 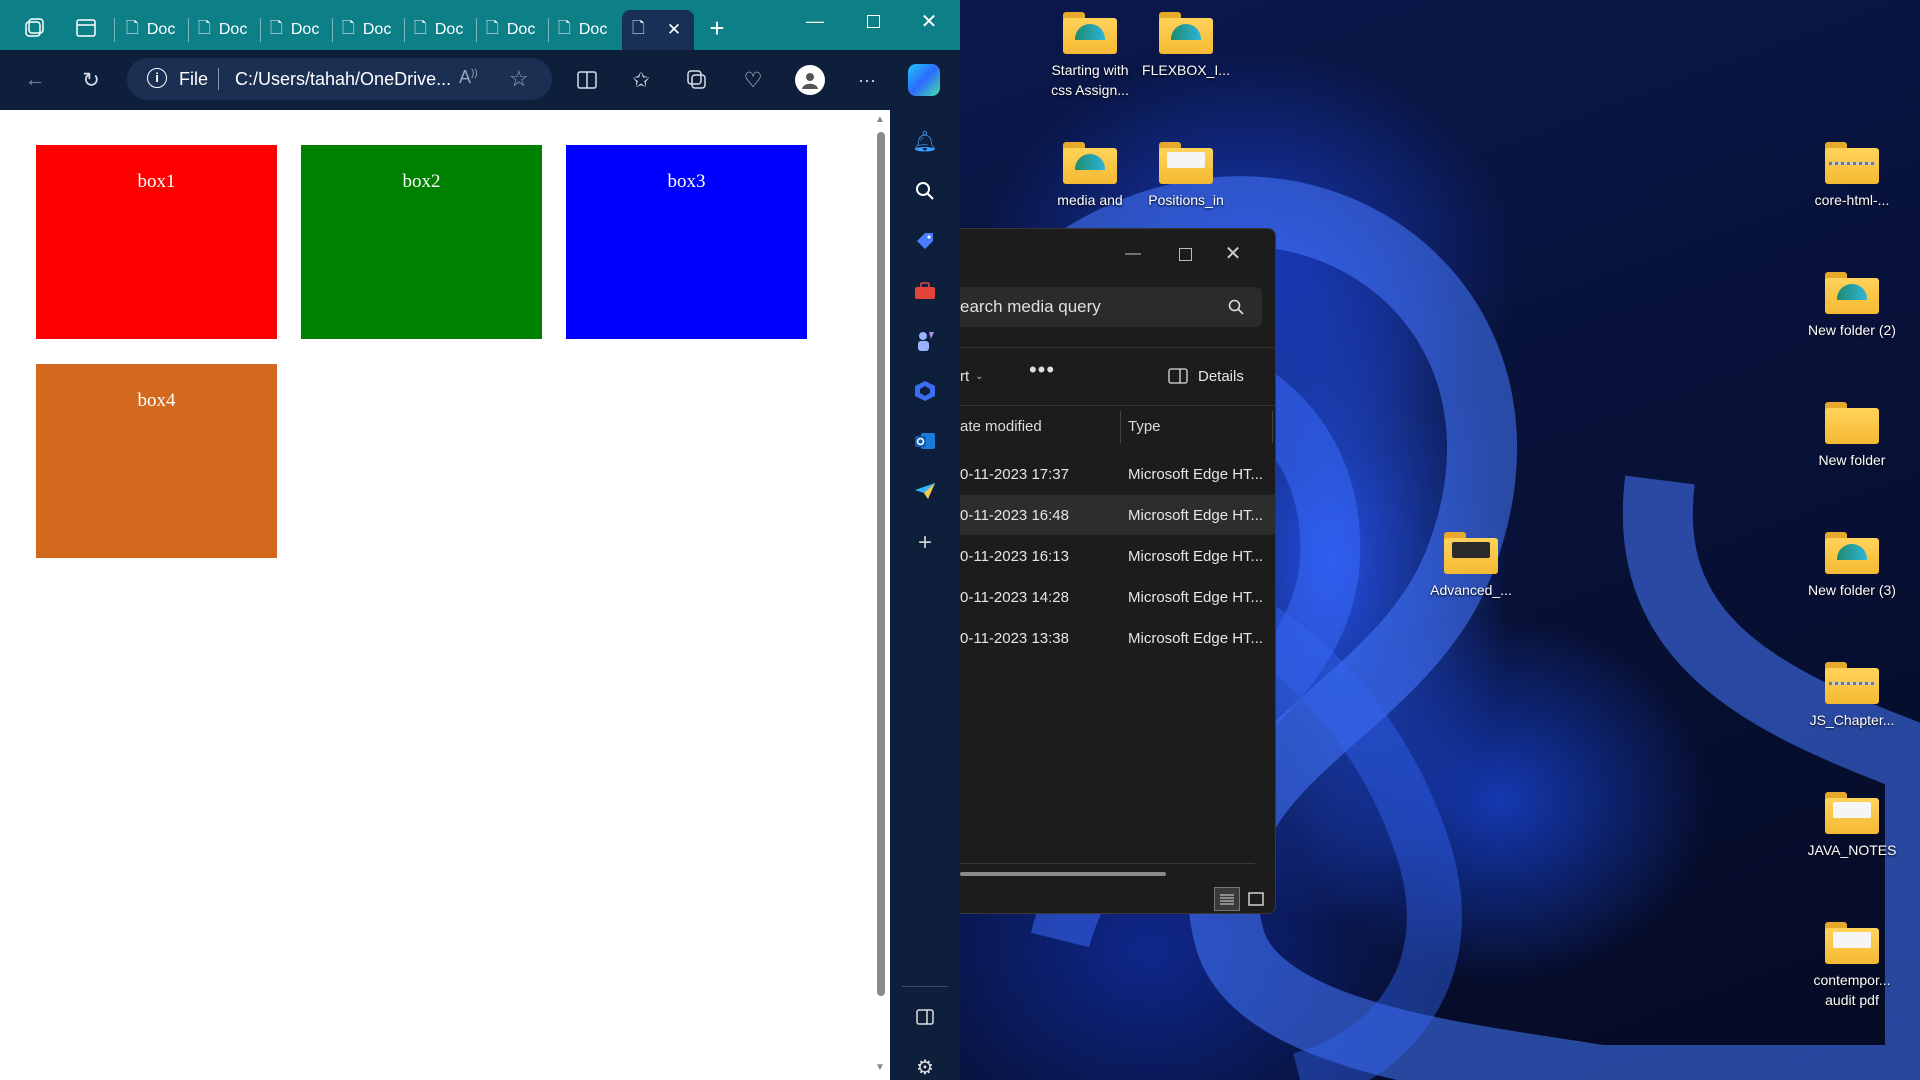 What do you see at coordinates (925, 341) in the screenshot?
I see `games-icon` at bounding box center [925, 341].